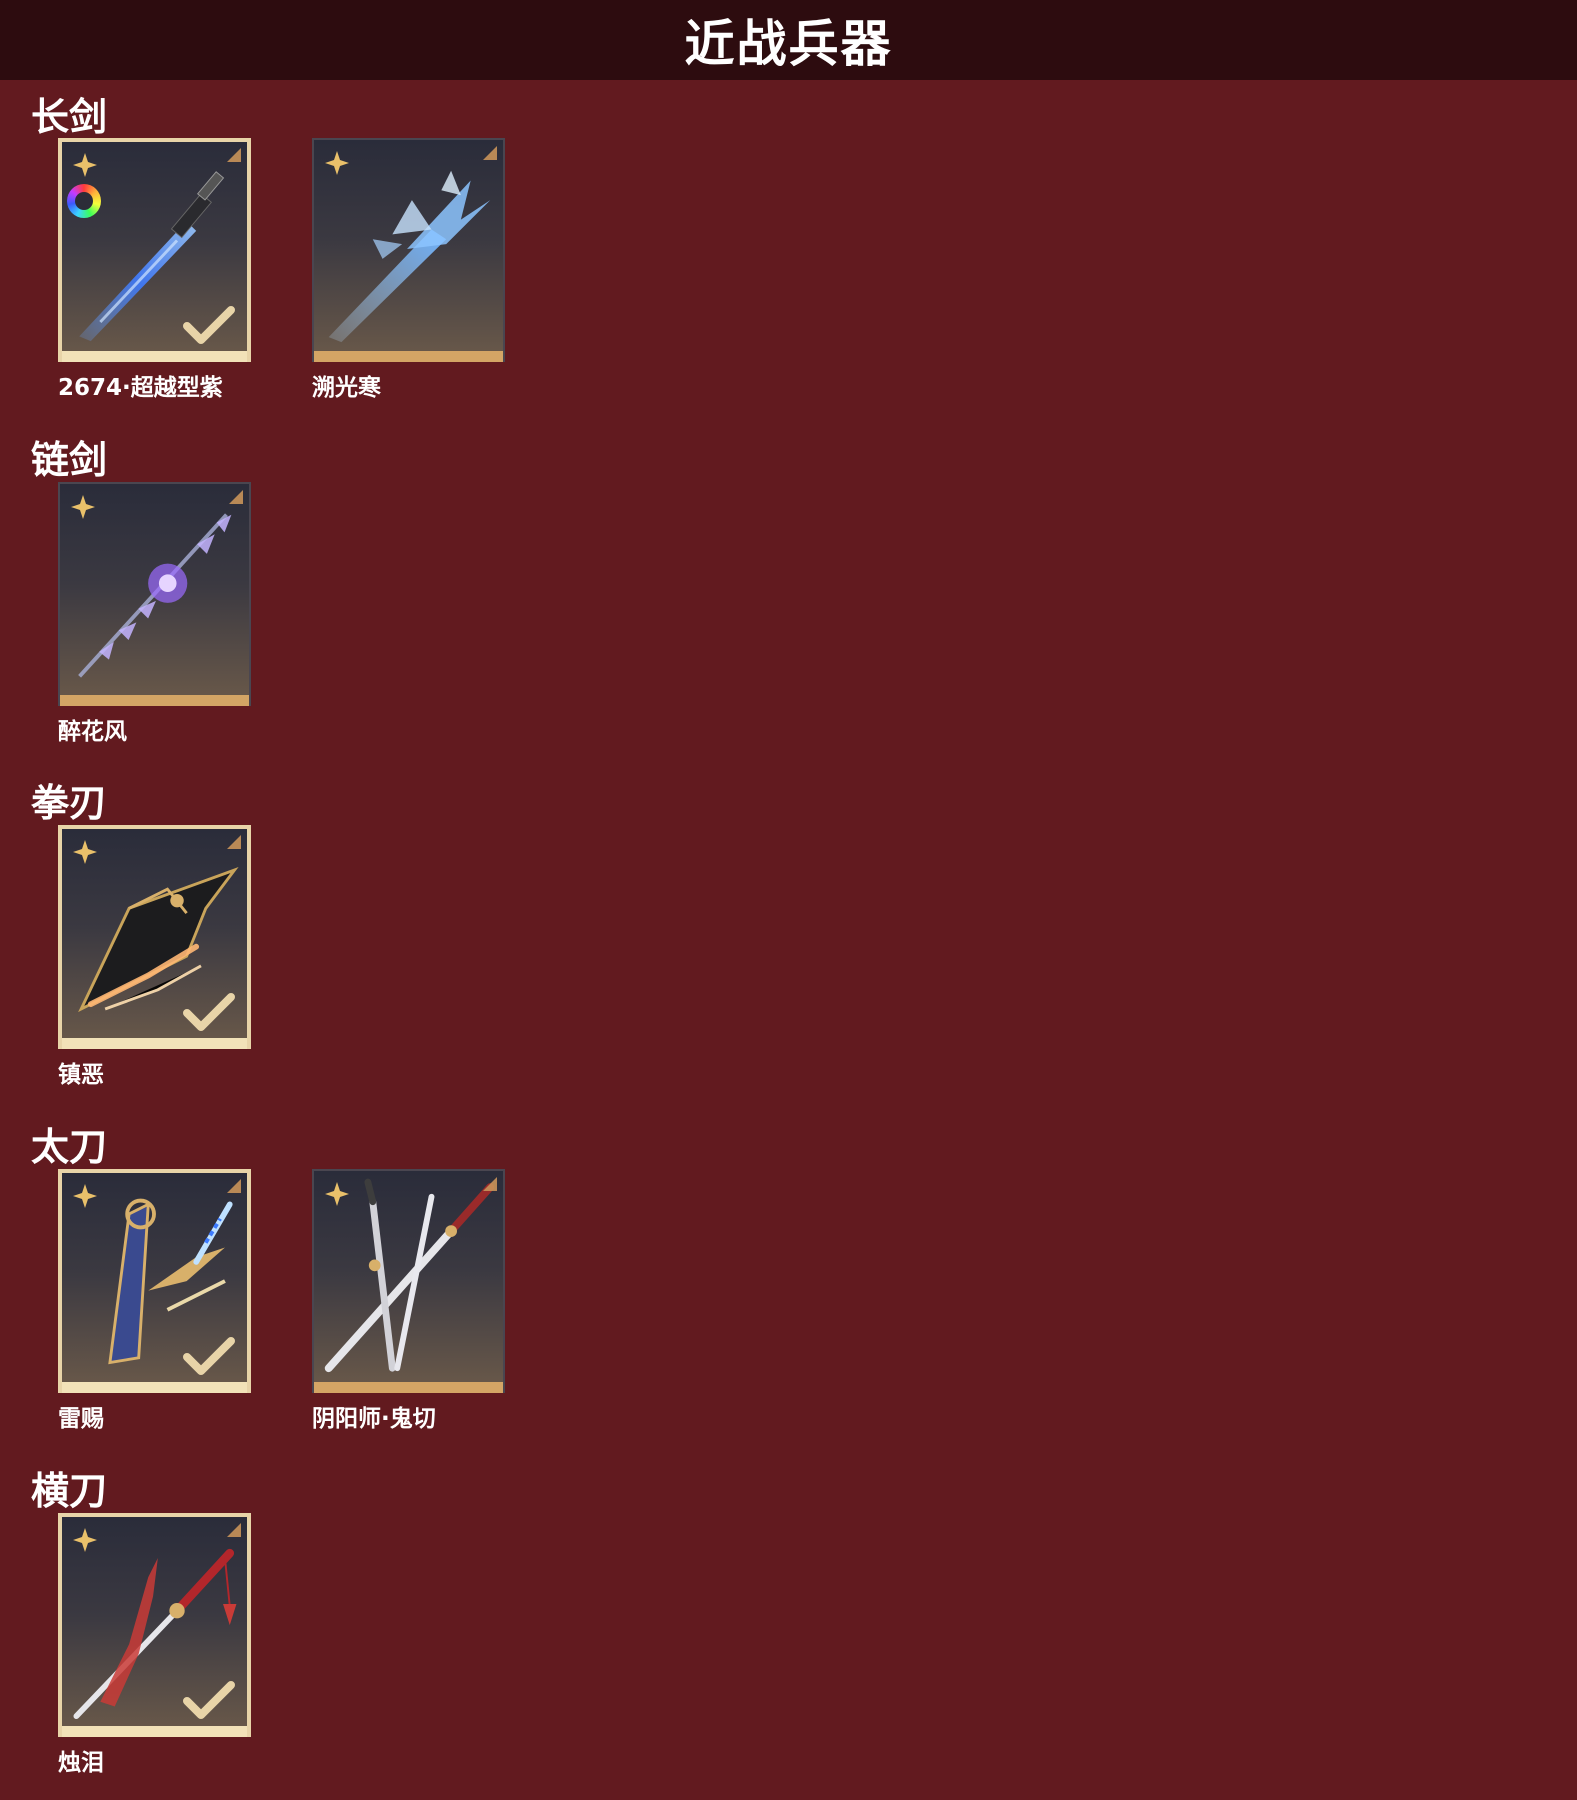  I want to click on section-title-tachi: 太刀, so click(69, 1147).